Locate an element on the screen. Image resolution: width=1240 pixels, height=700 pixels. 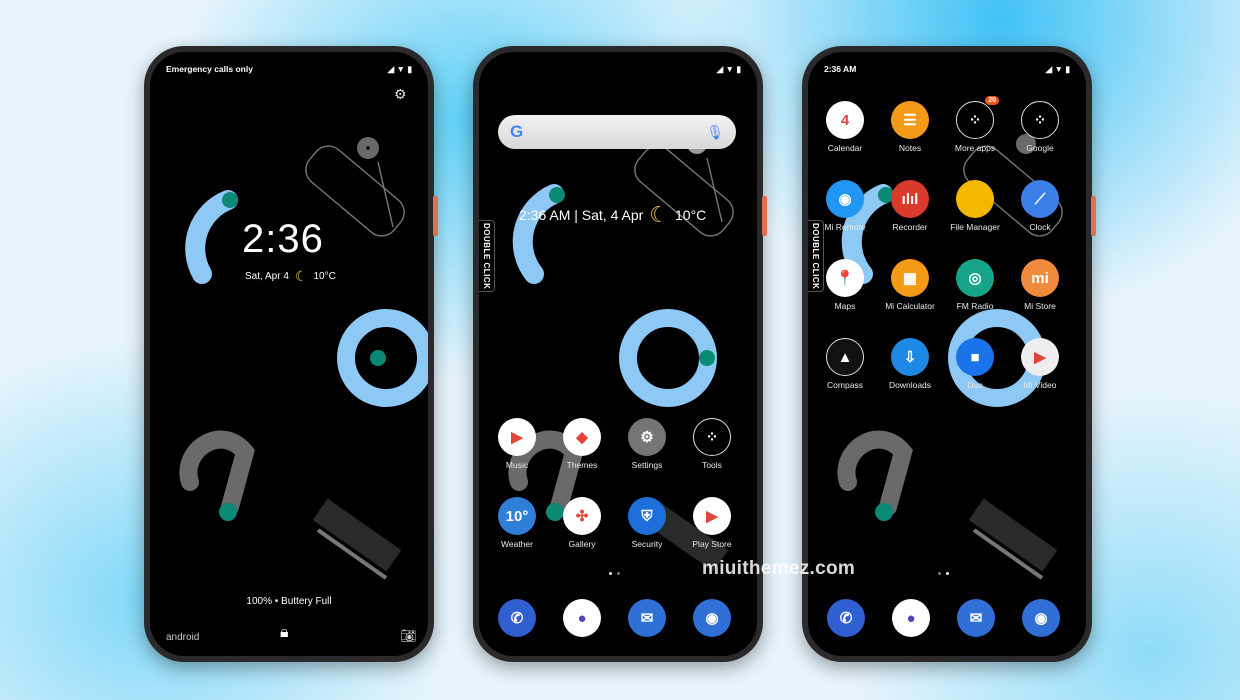
app-fm-radio: ◎ FM Radio is located at coordinates (975, 285).